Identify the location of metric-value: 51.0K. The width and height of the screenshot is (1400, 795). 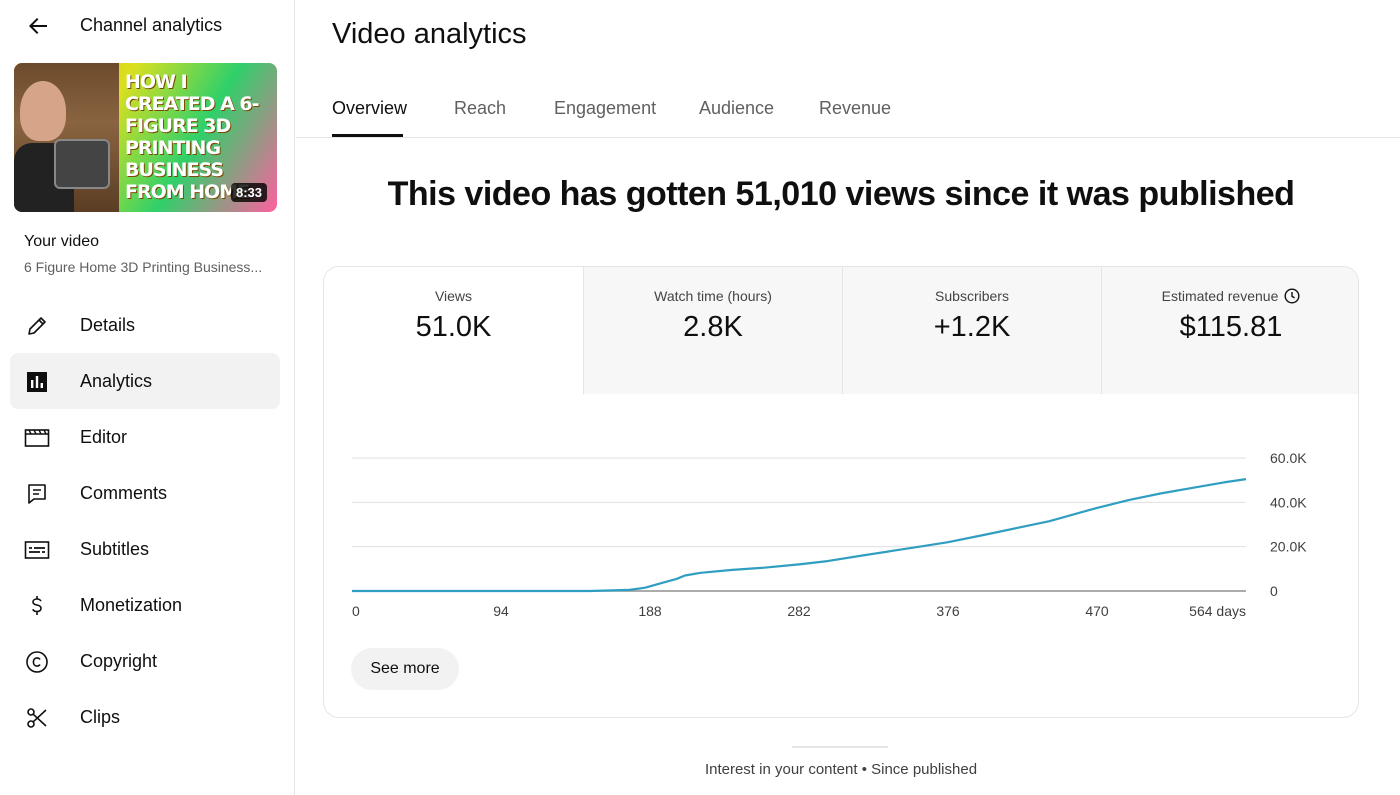
(453, 327).